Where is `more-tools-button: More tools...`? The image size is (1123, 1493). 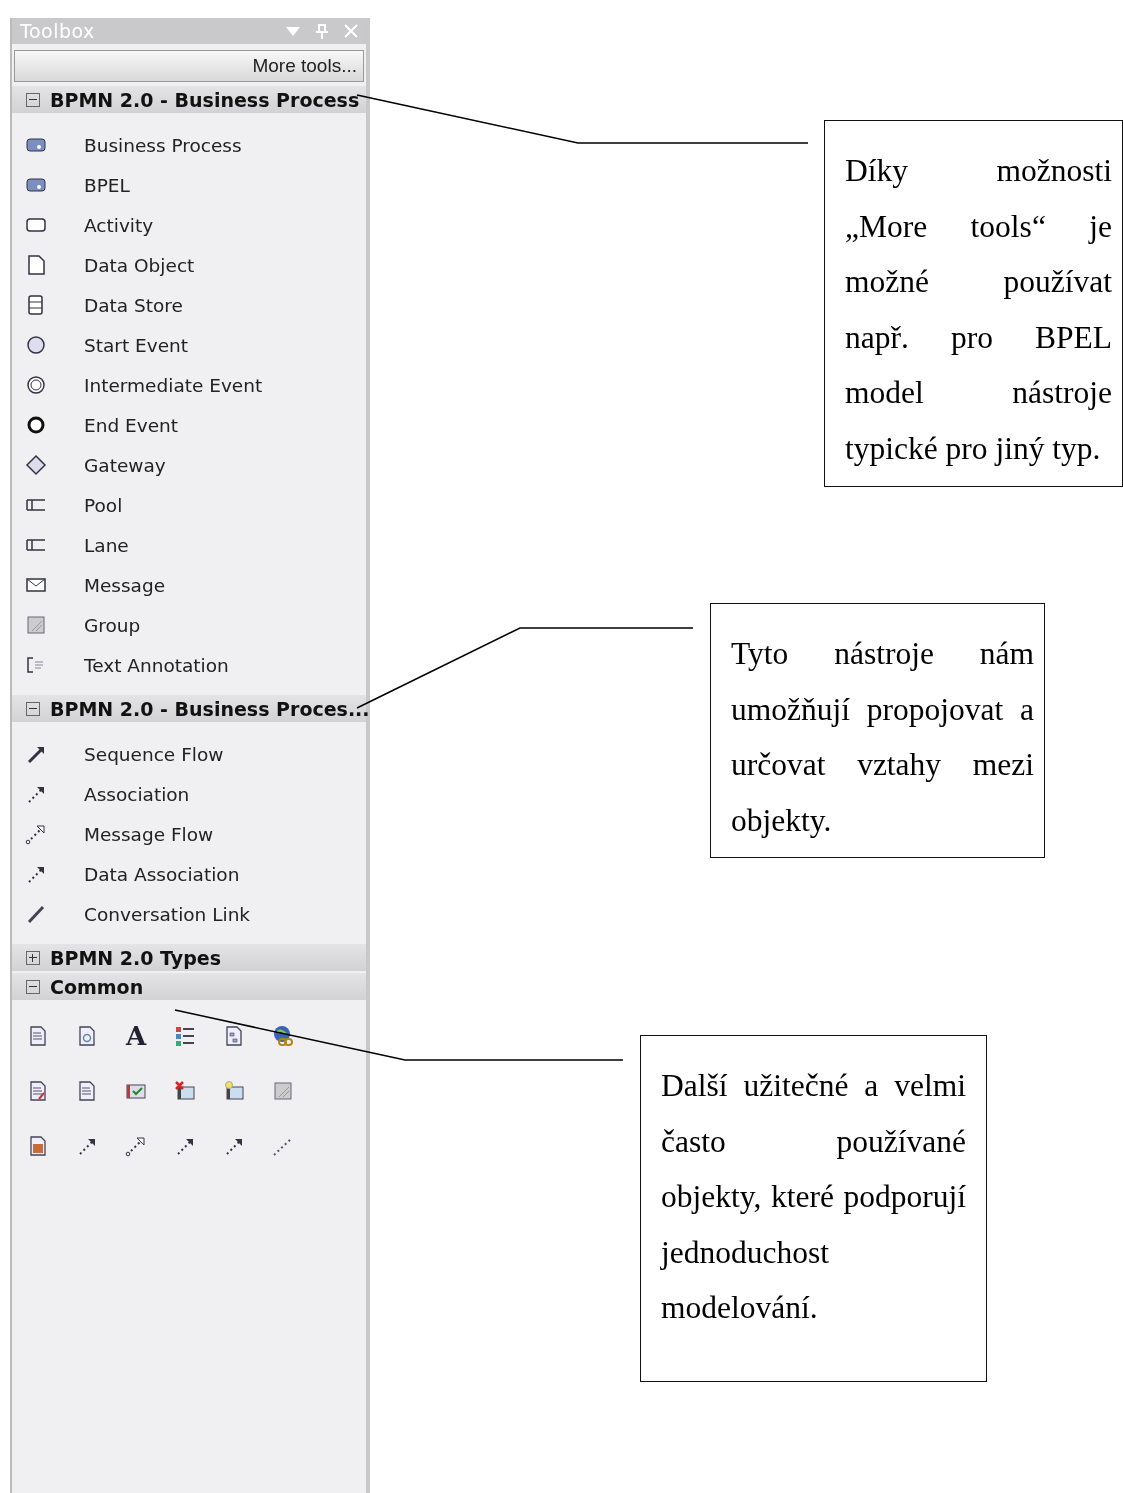
more-tools-button: More tools... is located at coordinates (189, 66).